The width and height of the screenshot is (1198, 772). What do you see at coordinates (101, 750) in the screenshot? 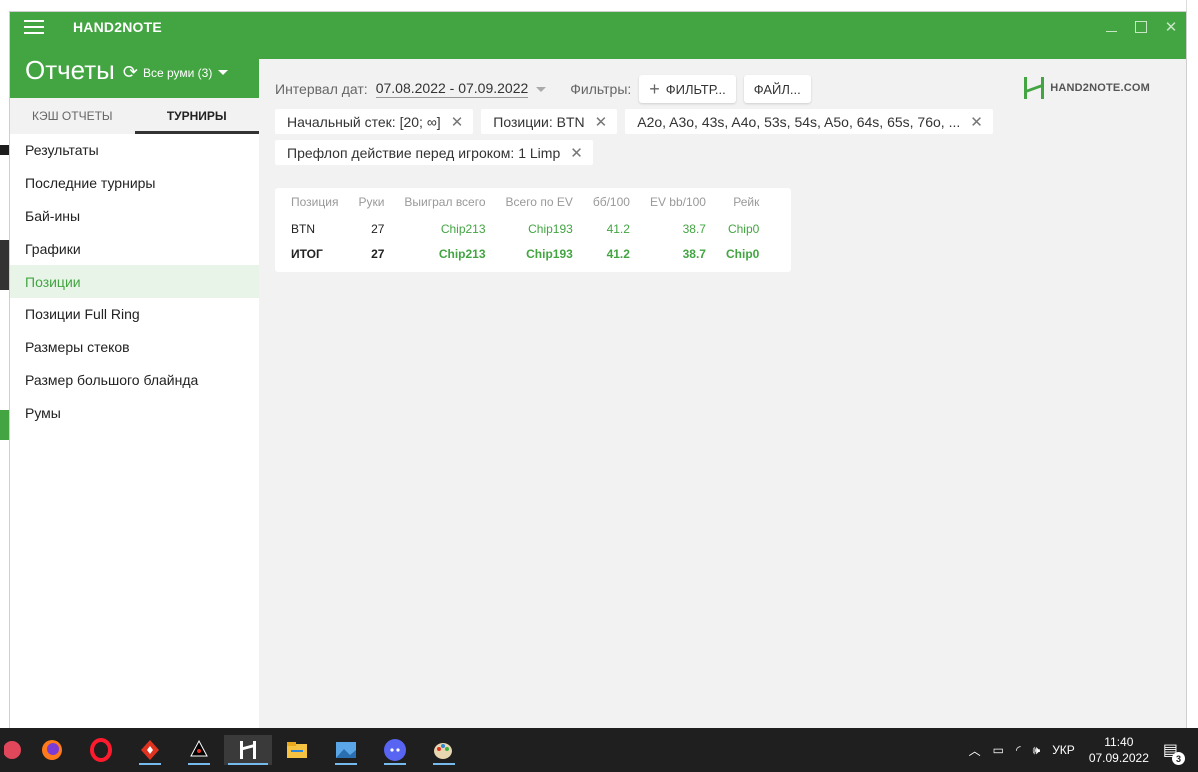
I see `opera-icon` at bounding box center [101, 750].